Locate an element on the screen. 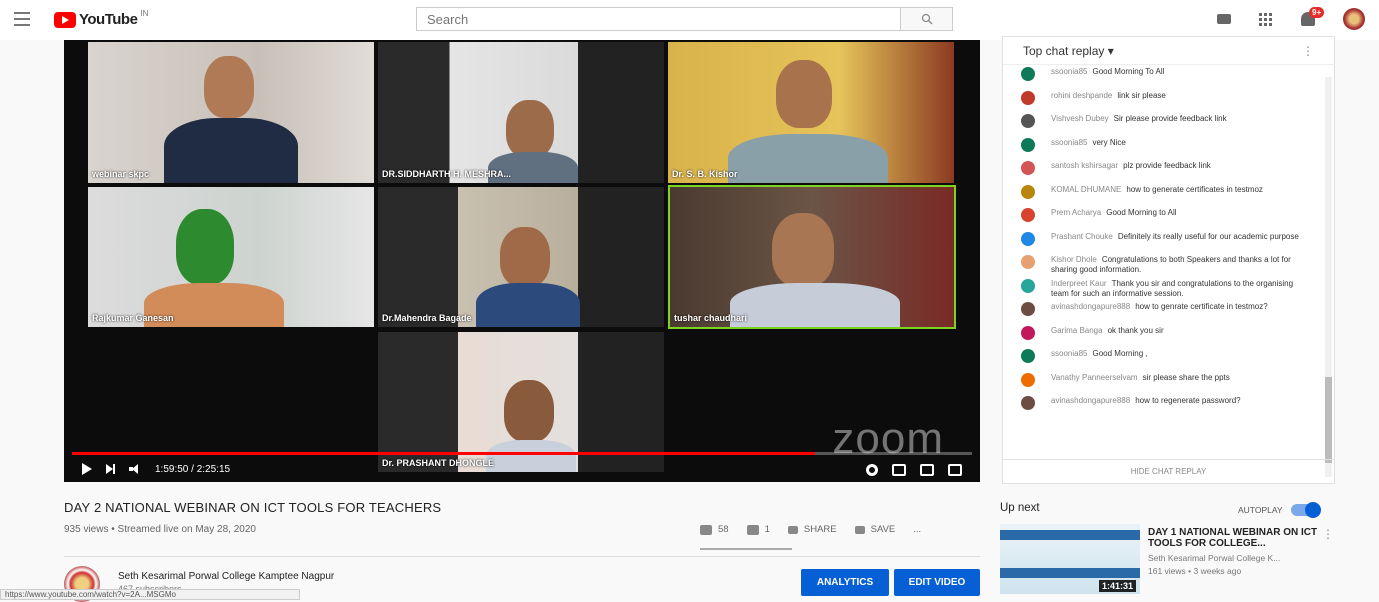  thumbnail-banner is located at coordinates (1070, 535).